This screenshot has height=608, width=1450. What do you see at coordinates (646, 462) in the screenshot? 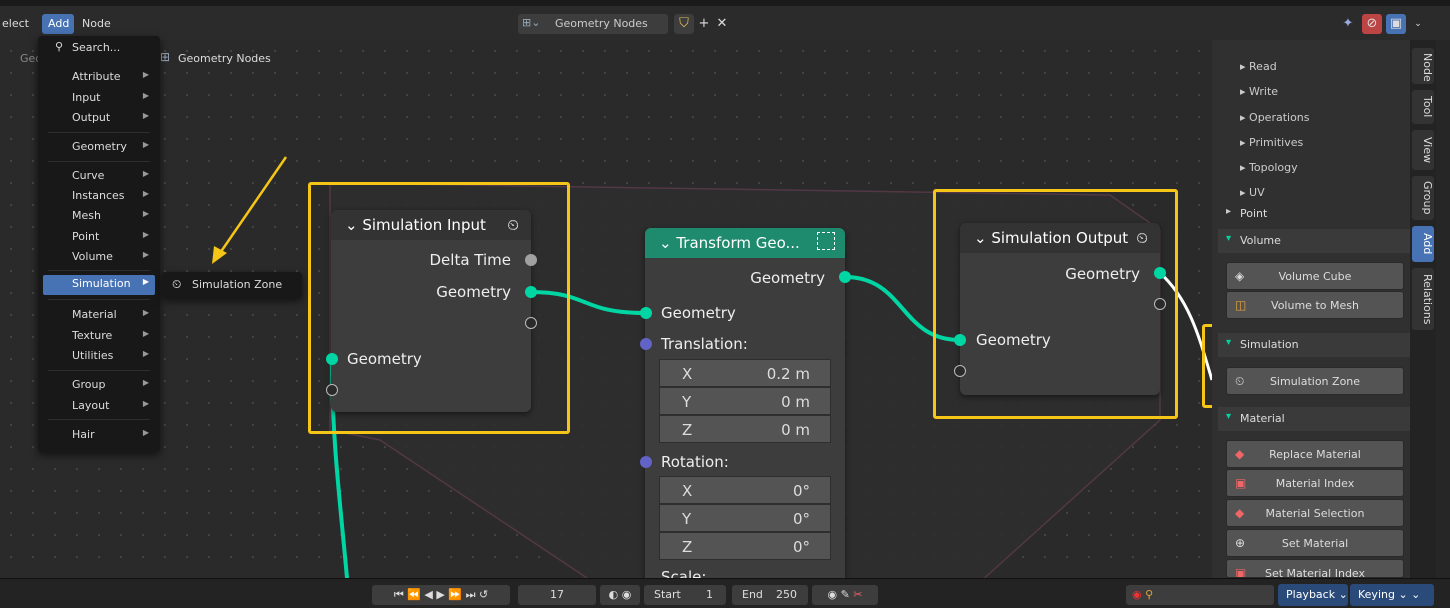
I see `rotation-socket` at bounding box center [646, 462].